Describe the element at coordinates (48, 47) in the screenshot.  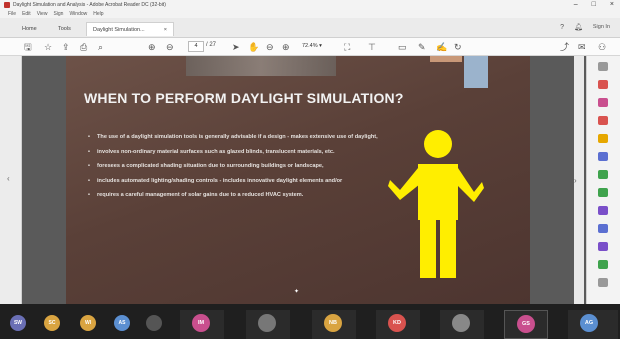
I see `bookmark-star-icon: ☆` at that location.